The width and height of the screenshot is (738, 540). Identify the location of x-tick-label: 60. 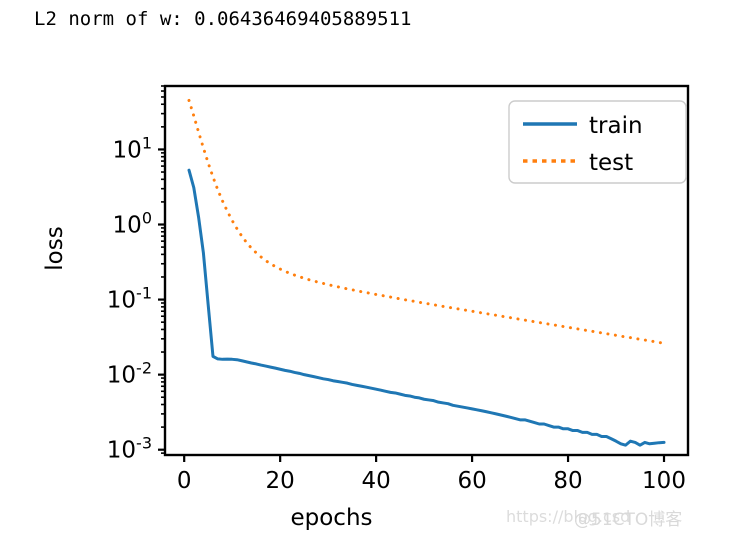
(471, 481).